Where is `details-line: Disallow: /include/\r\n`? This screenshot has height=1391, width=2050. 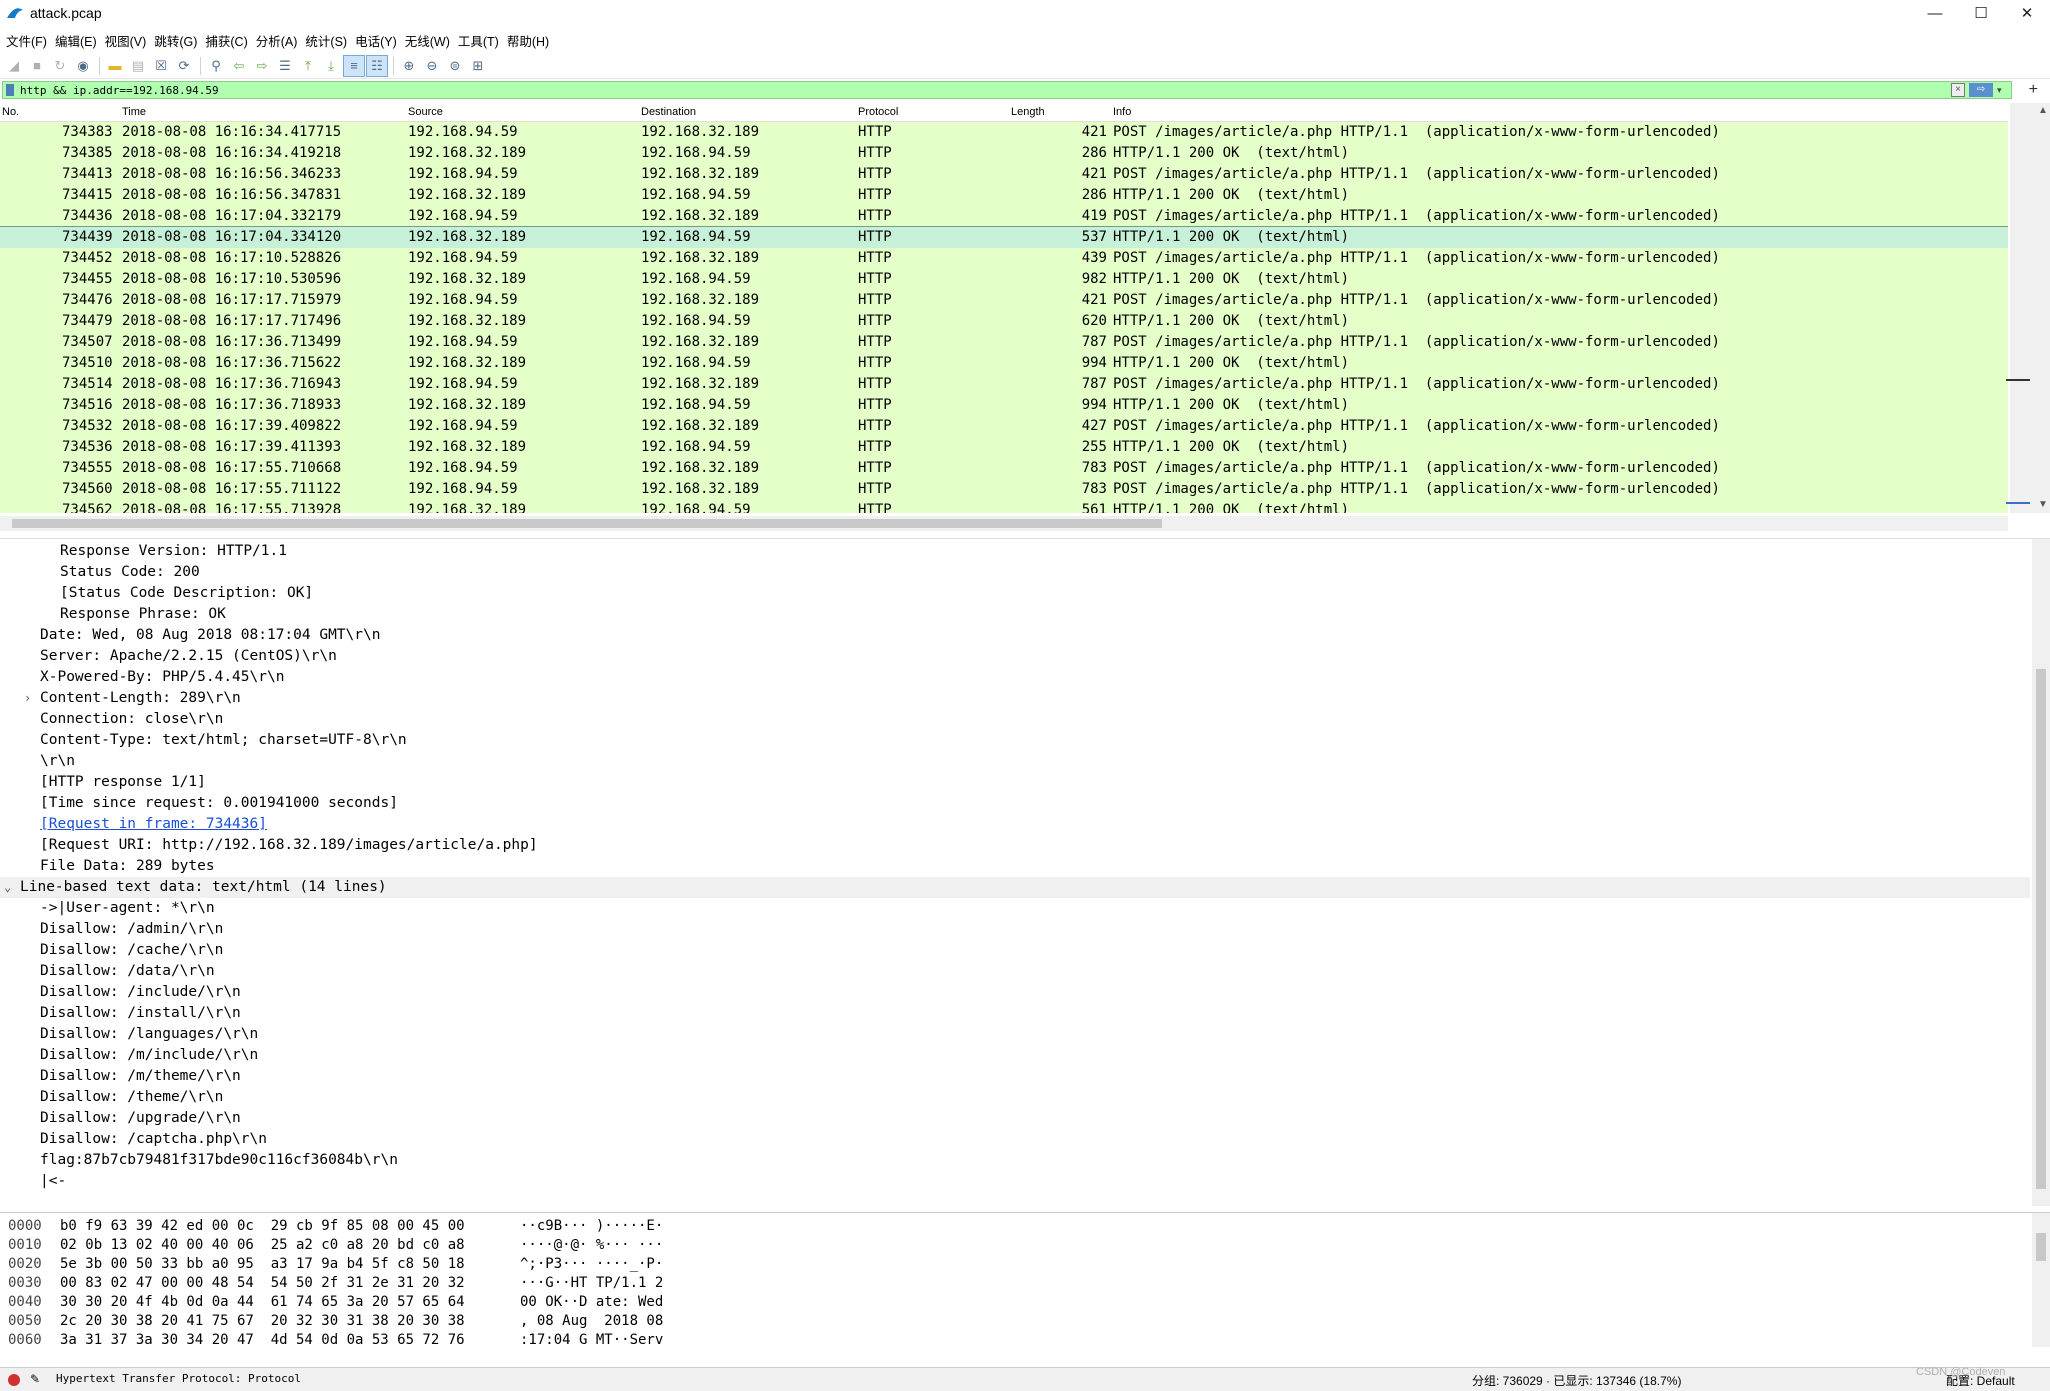 details-line: Disallow: /include/\r\n is located at coordinates (1015, 992).